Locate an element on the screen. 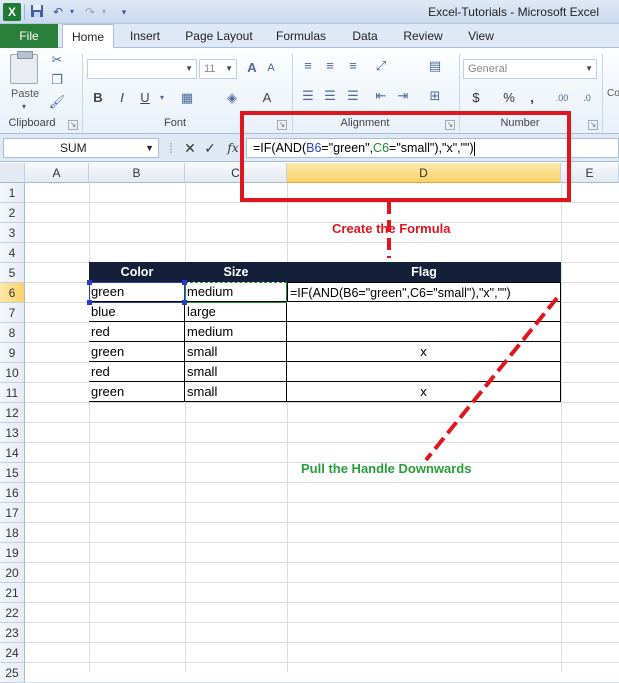  annotation-arrow-layer is located at coordinates (491, 379).